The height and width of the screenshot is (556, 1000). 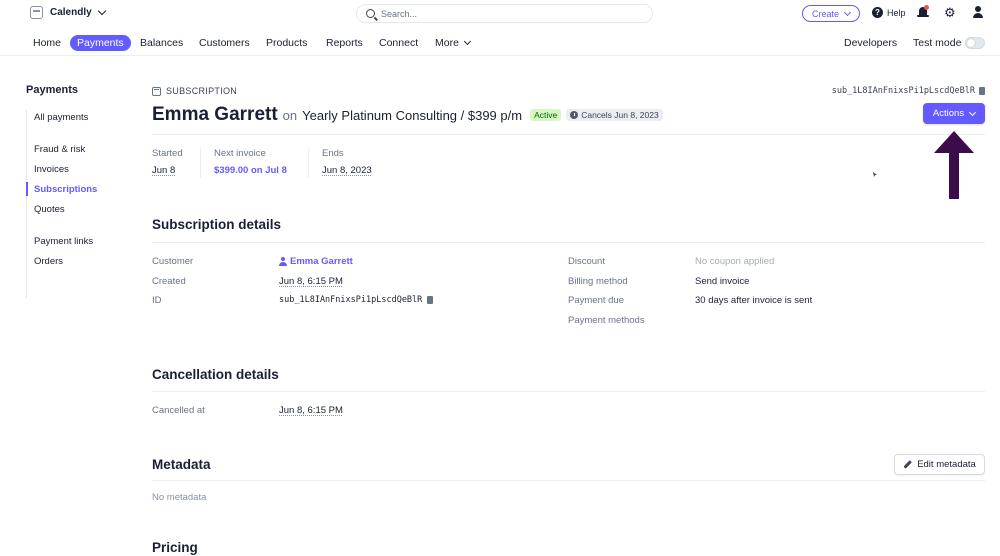 I want to click on sidebar-item-quotes: Quotes, so click(x=49, y=209).